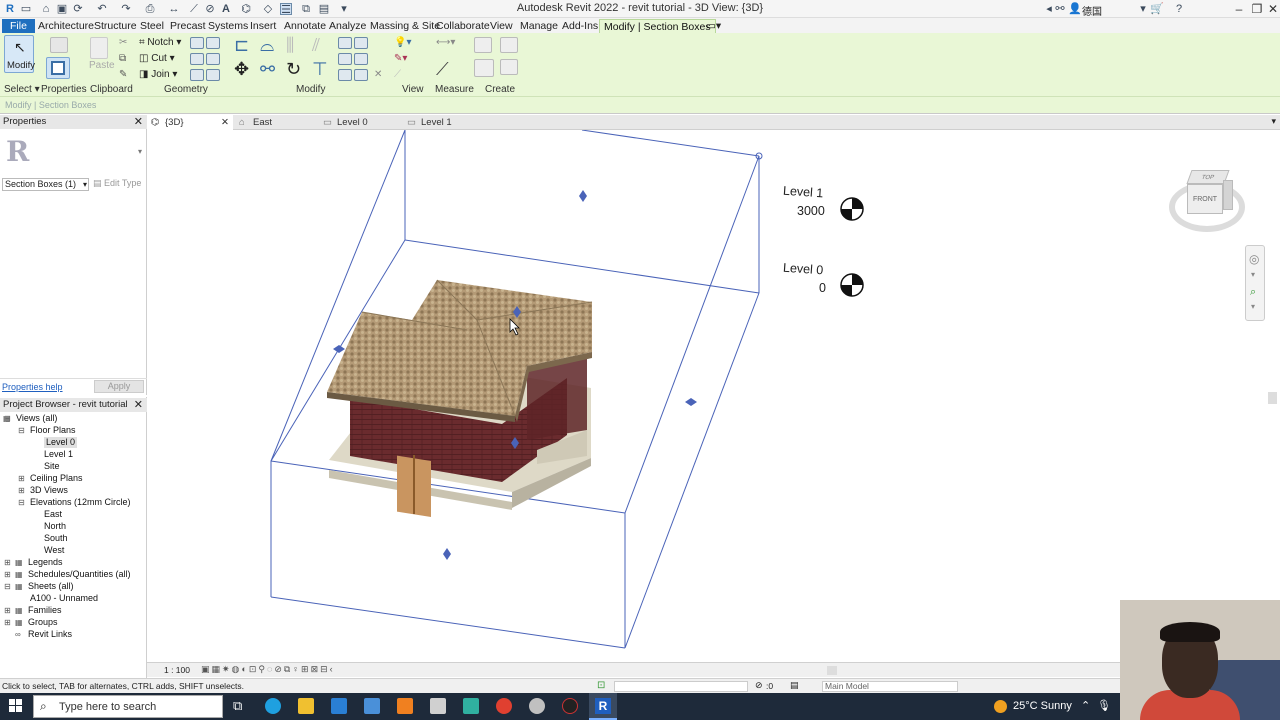  Describe the element at coordinates (290, 45) in the screenshot. I see `mirror-axis-icon: ⫼` at that location.